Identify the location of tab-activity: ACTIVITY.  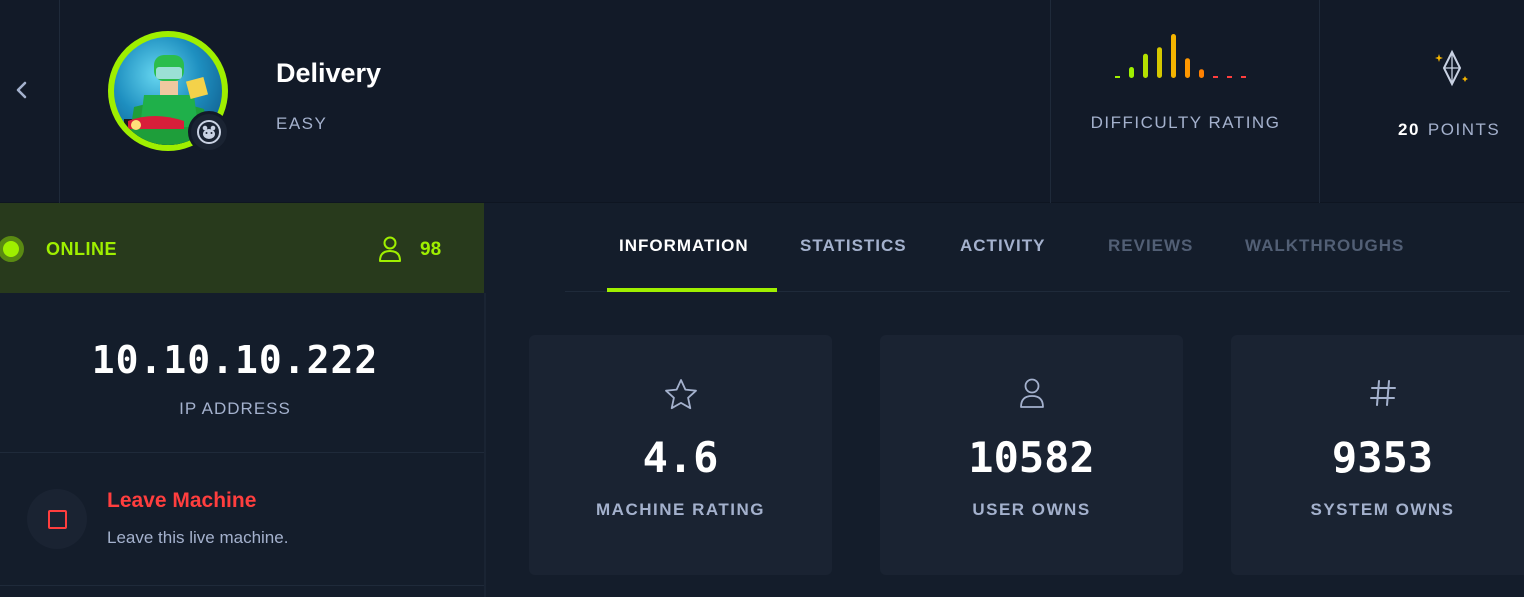
(1002, 246).